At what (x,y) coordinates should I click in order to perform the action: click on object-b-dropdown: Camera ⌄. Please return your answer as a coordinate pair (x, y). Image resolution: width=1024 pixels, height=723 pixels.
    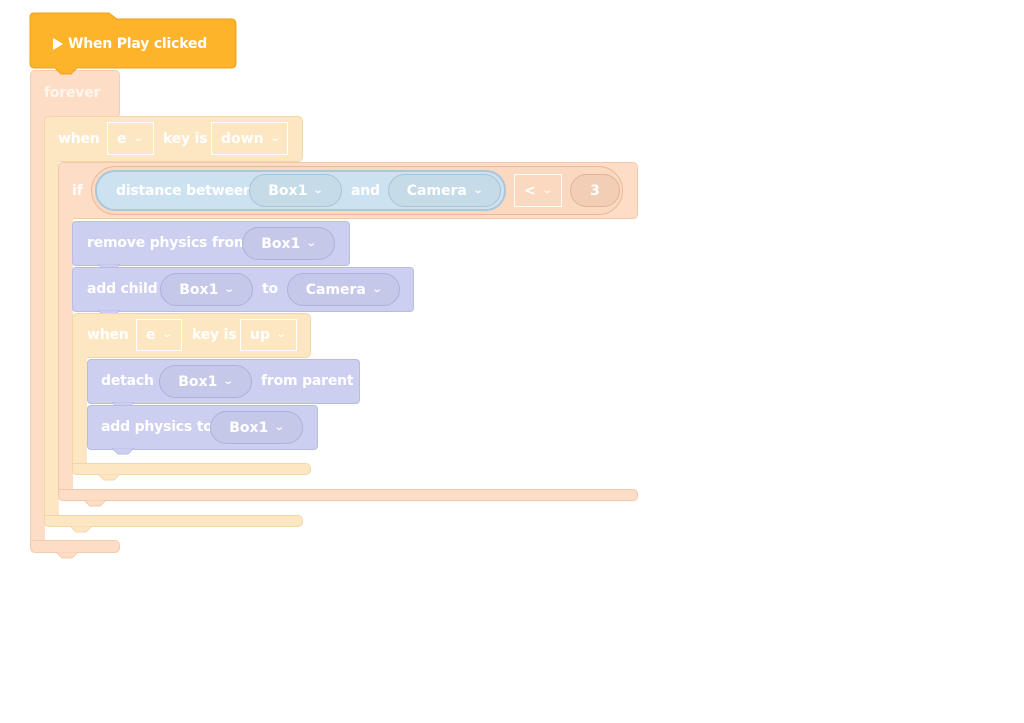
    Looking at the image, I should click on (444, 190).